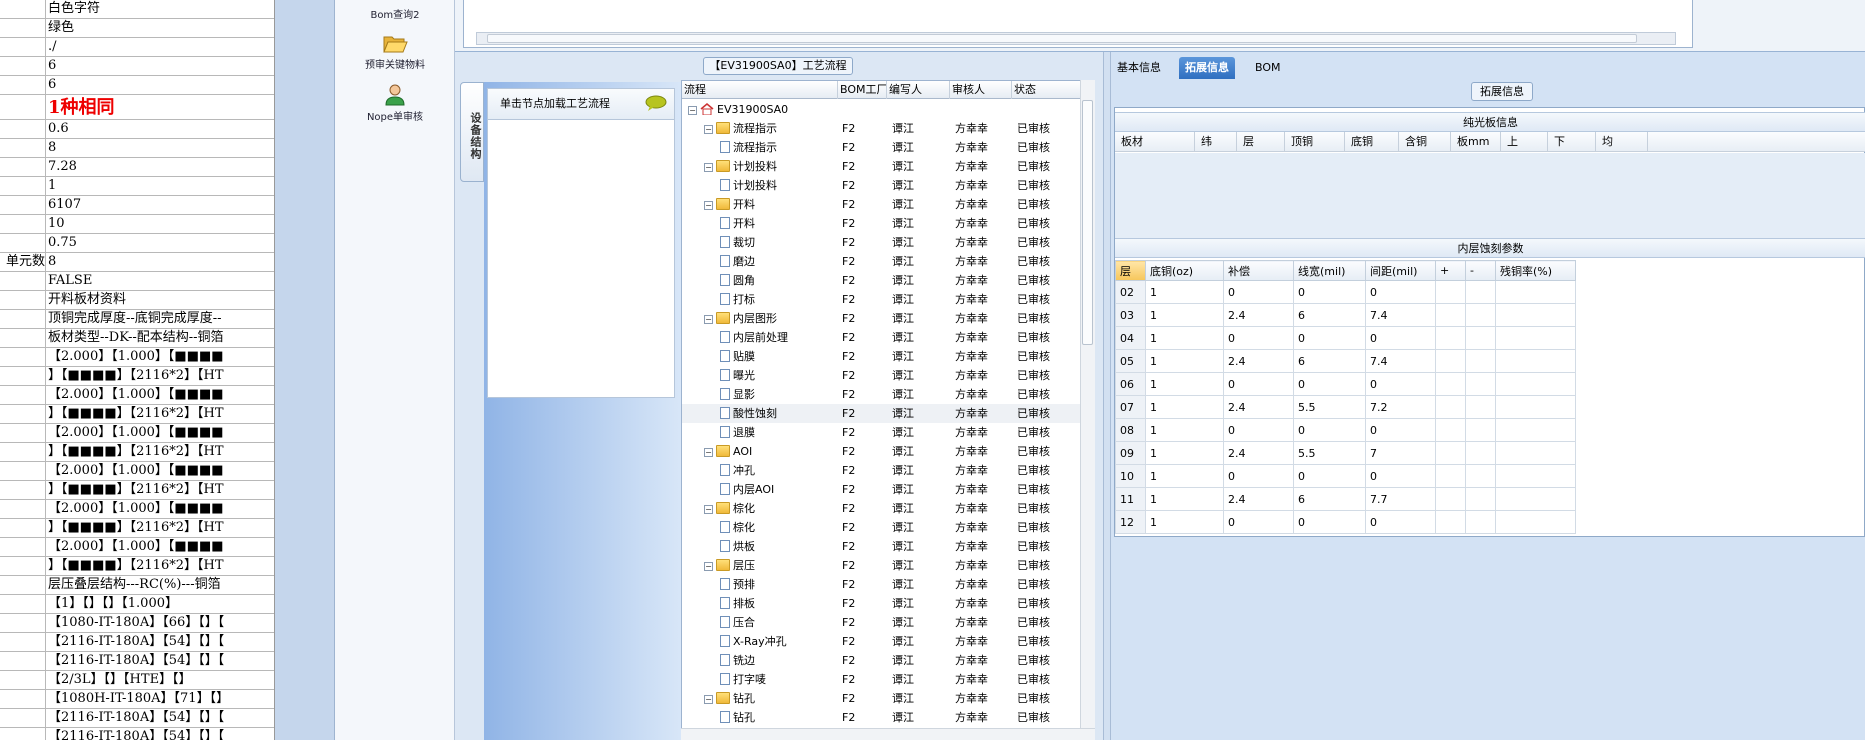 This screenshot has height=740, width=1865. Describe the element at coordinates (779, 337) in the screenshot. I see `tree-node: 内层前处理` at that location.